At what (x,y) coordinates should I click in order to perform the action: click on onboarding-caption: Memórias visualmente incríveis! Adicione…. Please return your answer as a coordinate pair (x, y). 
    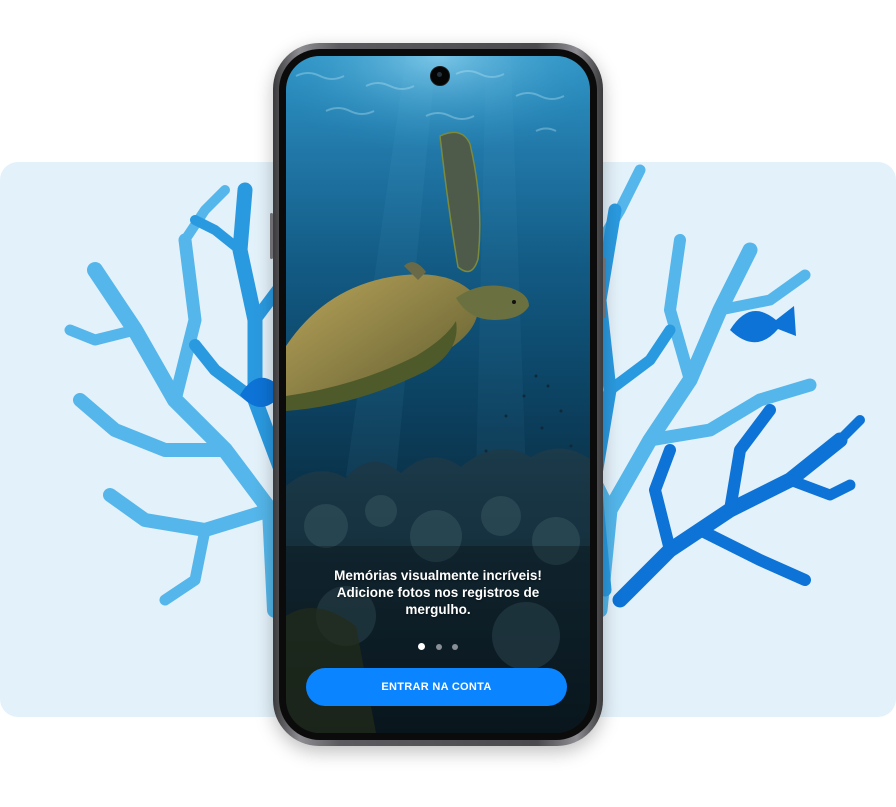
    Looking at the image, I should click on (438, 592).